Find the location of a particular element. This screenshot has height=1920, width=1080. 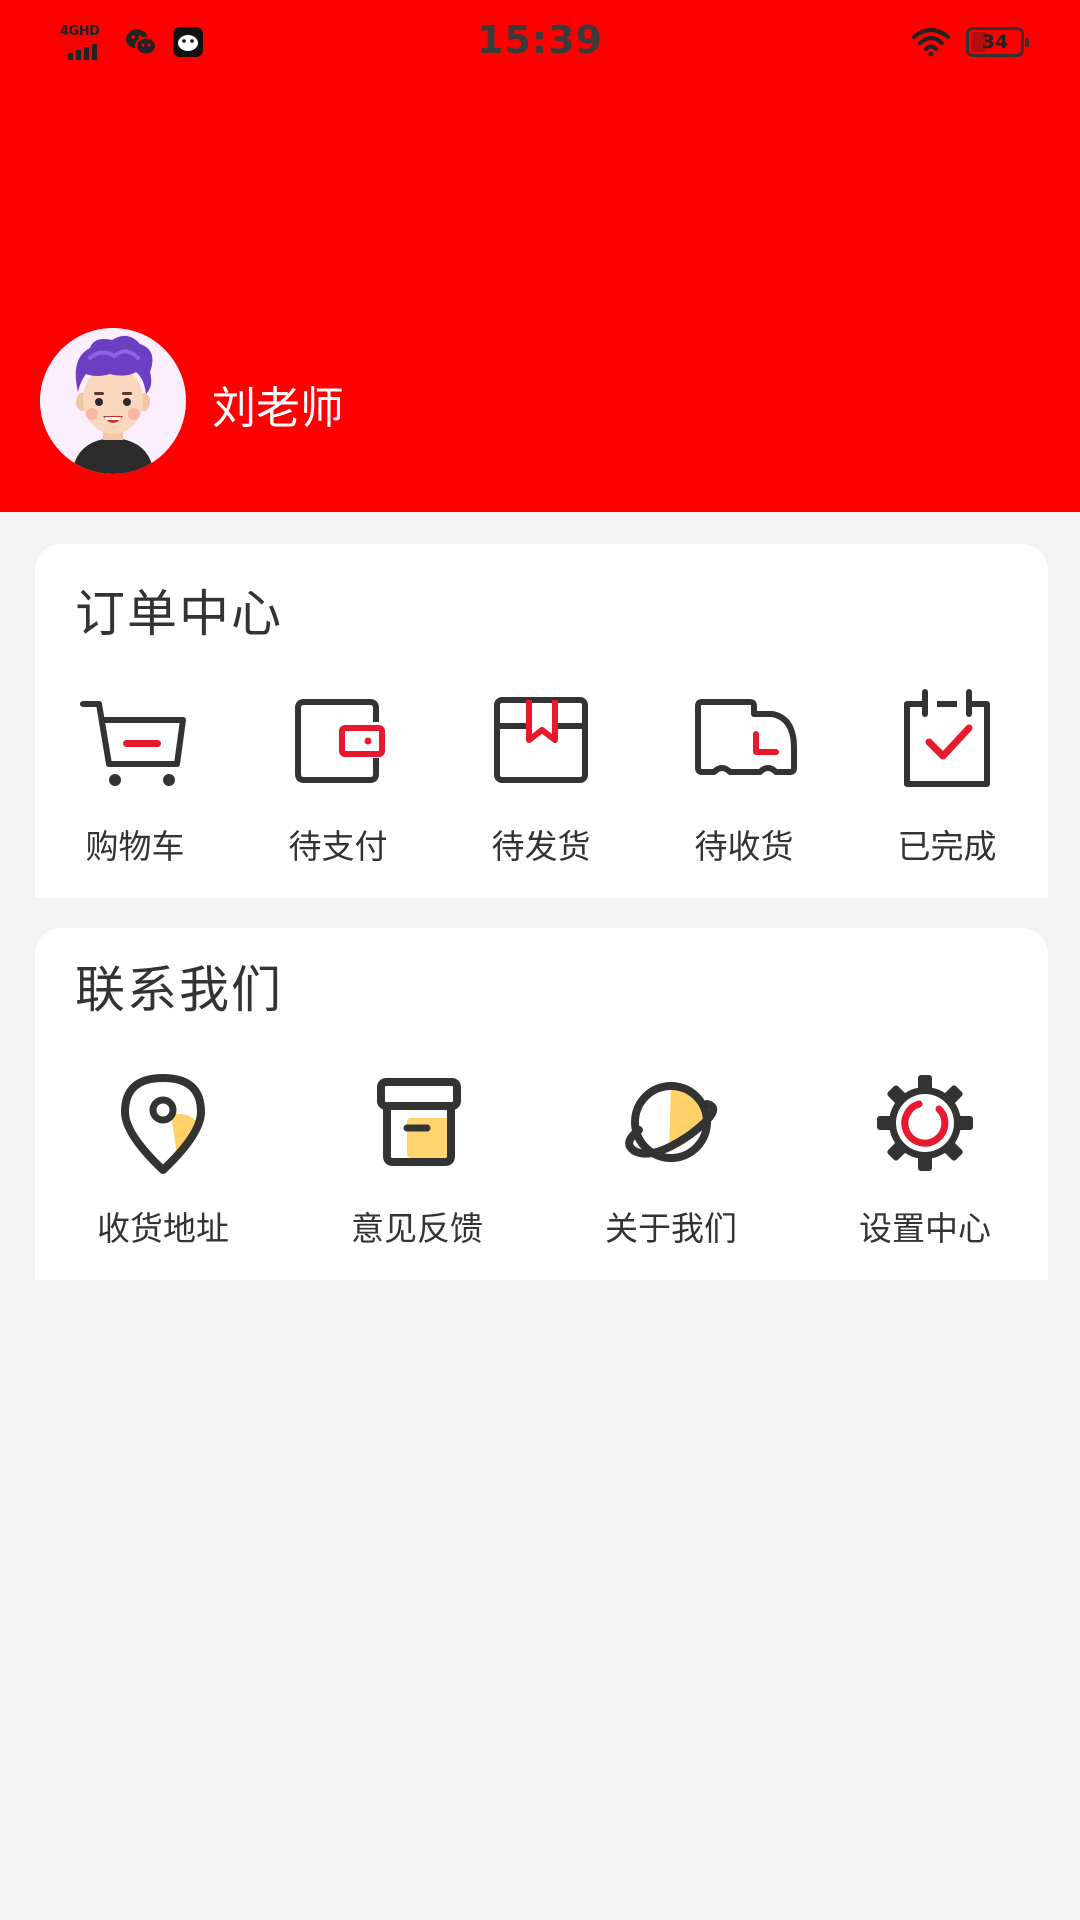

order-item-completed: 已完成 is located at coordinates (947, 775).